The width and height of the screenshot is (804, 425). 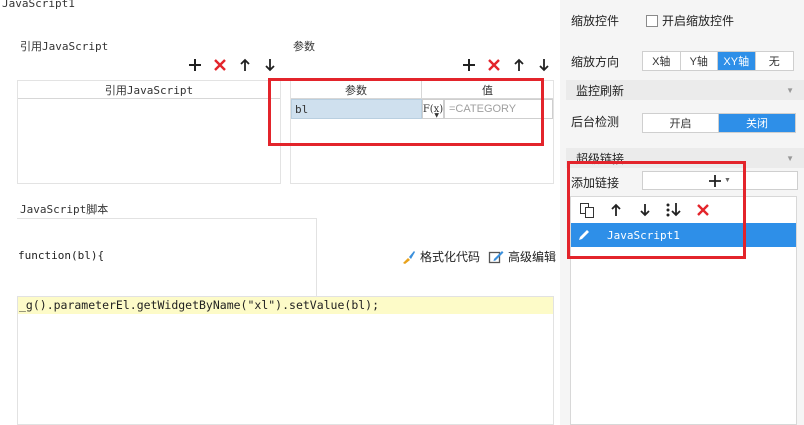 What do you see at coordinates (487, 90) in the screenshot?
I see `param-value-column-header: 值` at bounding box center [487, 90].